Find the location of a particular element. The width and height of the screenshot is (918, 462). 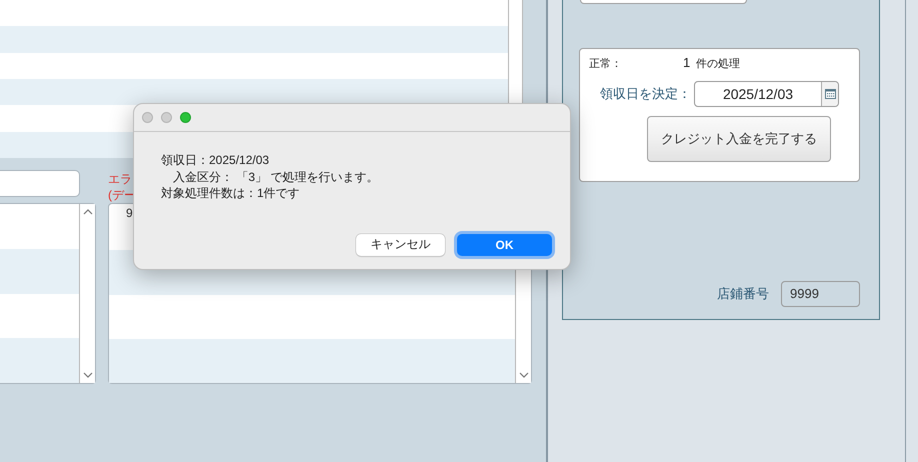

calendar-icon is located at coordinates (830, 94).